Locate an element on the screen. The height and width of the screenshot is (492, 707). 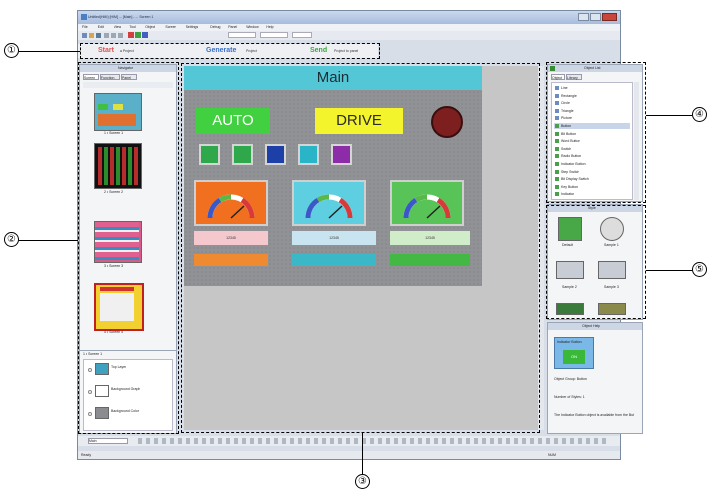
object-help-preview: Indicator Button ON is located at coordinates (574, 353).